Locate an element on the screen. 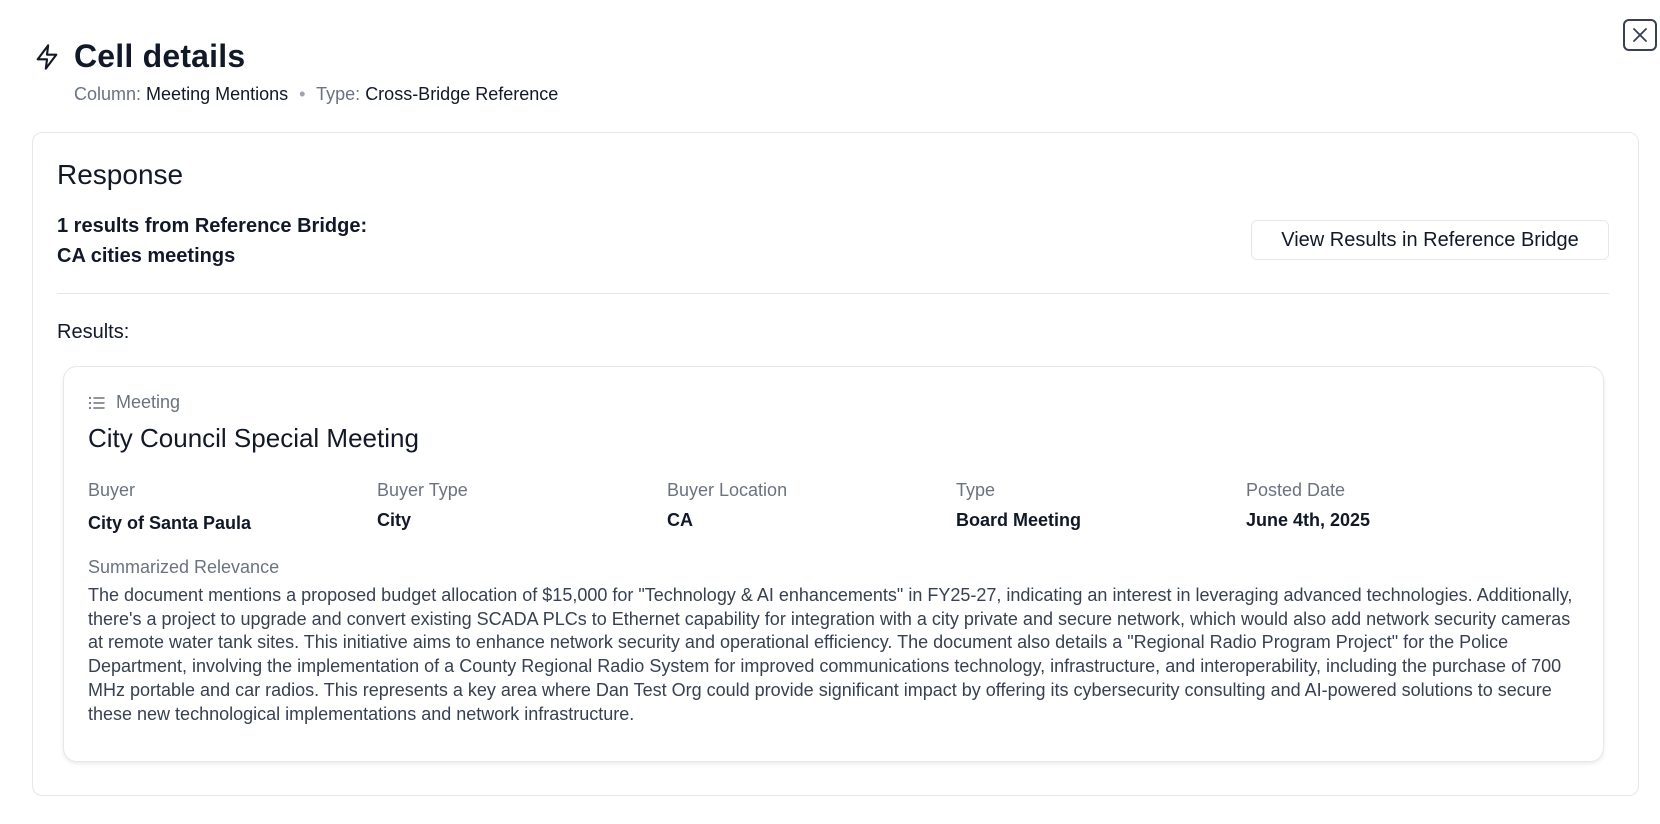 This screenshot has height=824, width=1660. close-icon is located at coordinates (1640, 35).